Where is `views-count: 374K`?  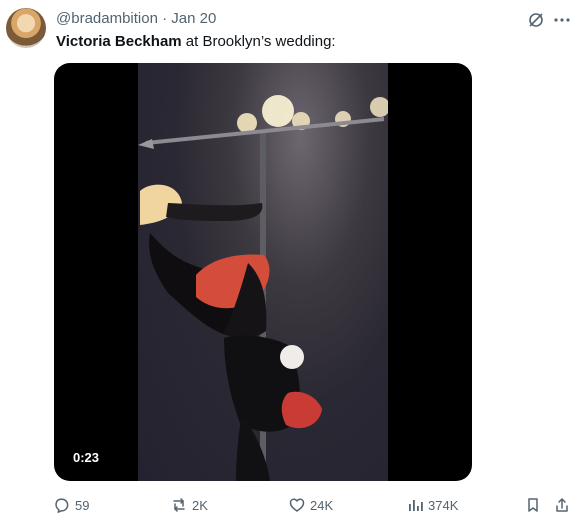 views-count: 374K is located at coordinates (443, 505).